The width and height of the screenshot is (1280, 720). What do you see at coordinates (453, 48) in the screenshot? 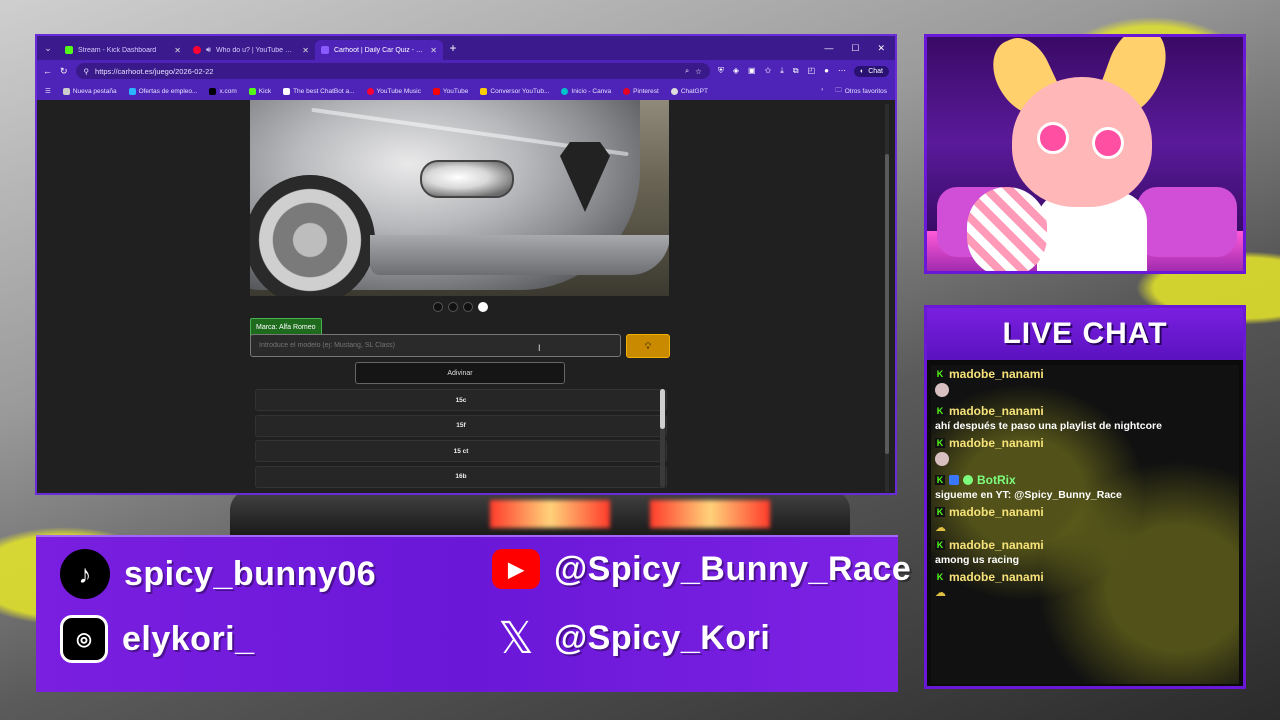
I see `new-tab-button: +` at bounding box center [453, 48].